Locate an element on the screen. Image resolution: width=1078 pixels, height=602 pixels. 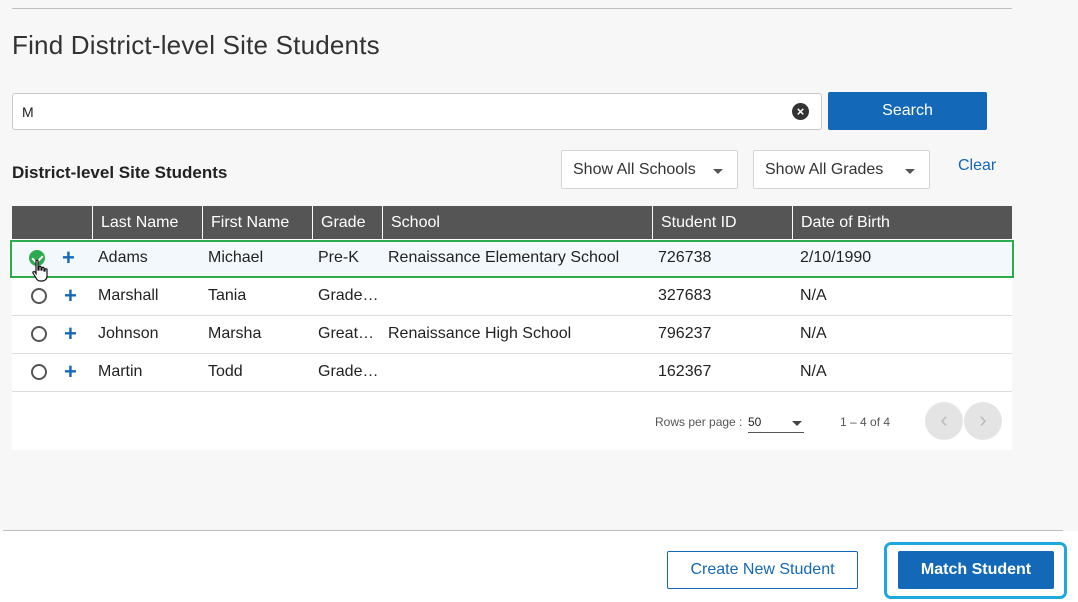
footer-bar: Create New Student Match Student is located at coordinates (539, 566).